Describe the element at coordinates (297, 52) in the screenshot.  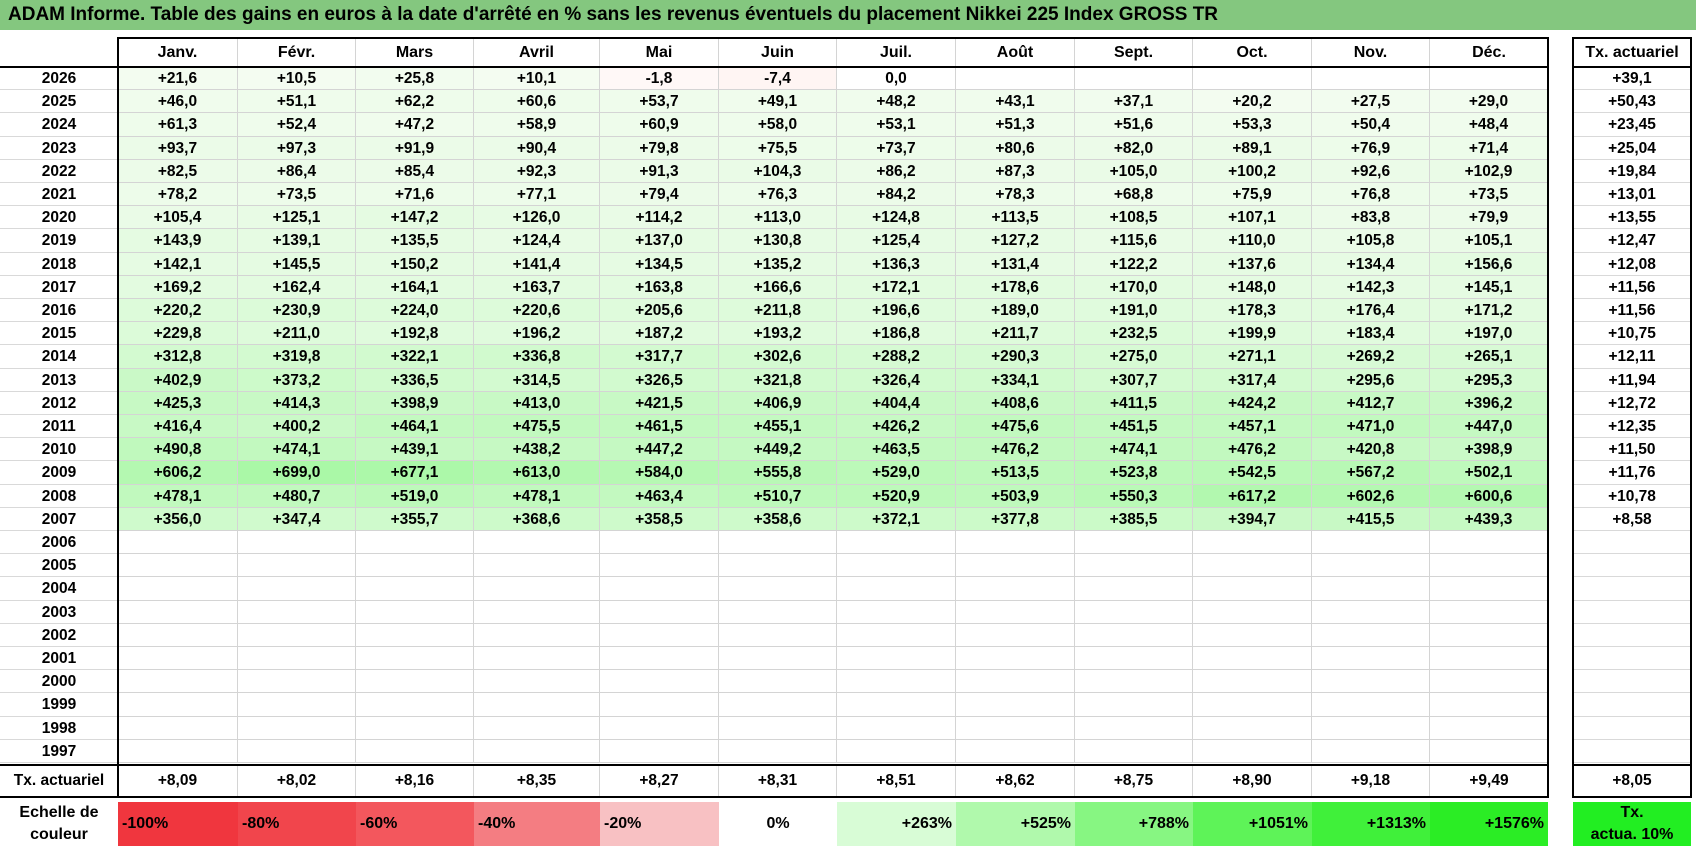
I see `month-header: Févr.` at that location.